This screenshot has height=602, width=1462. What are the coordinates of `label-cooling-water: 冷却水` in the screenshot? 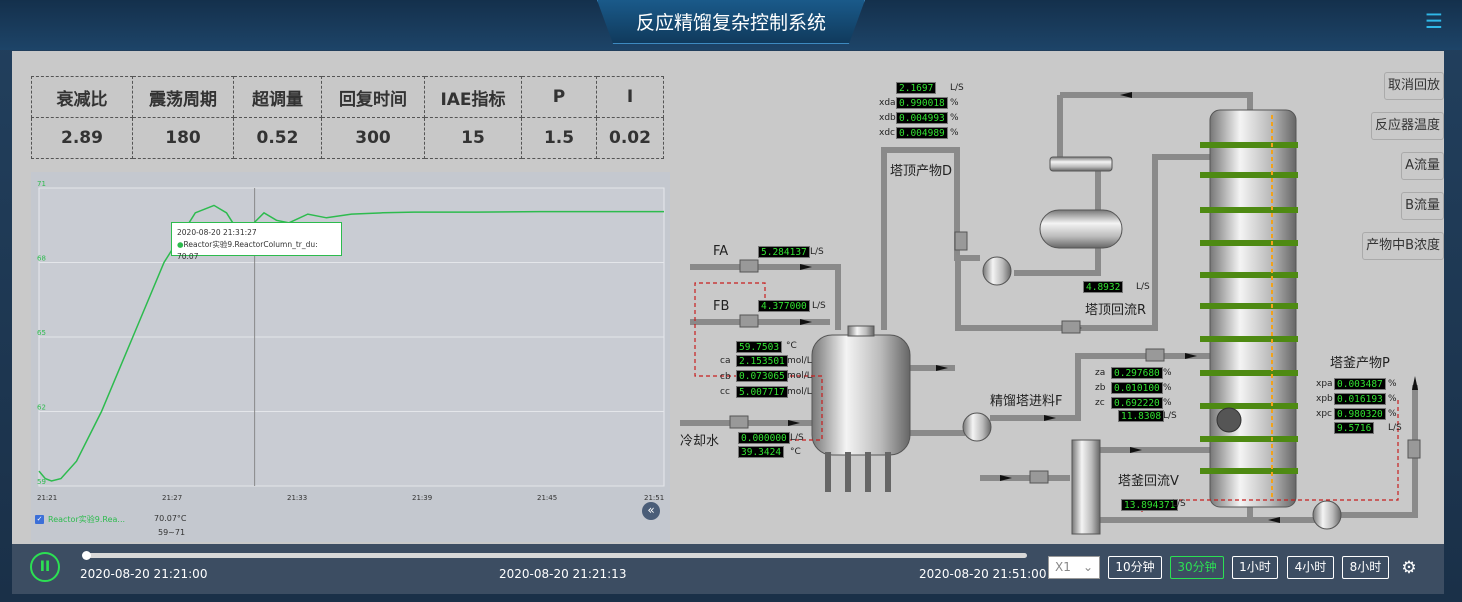 It's located at (700, 441).